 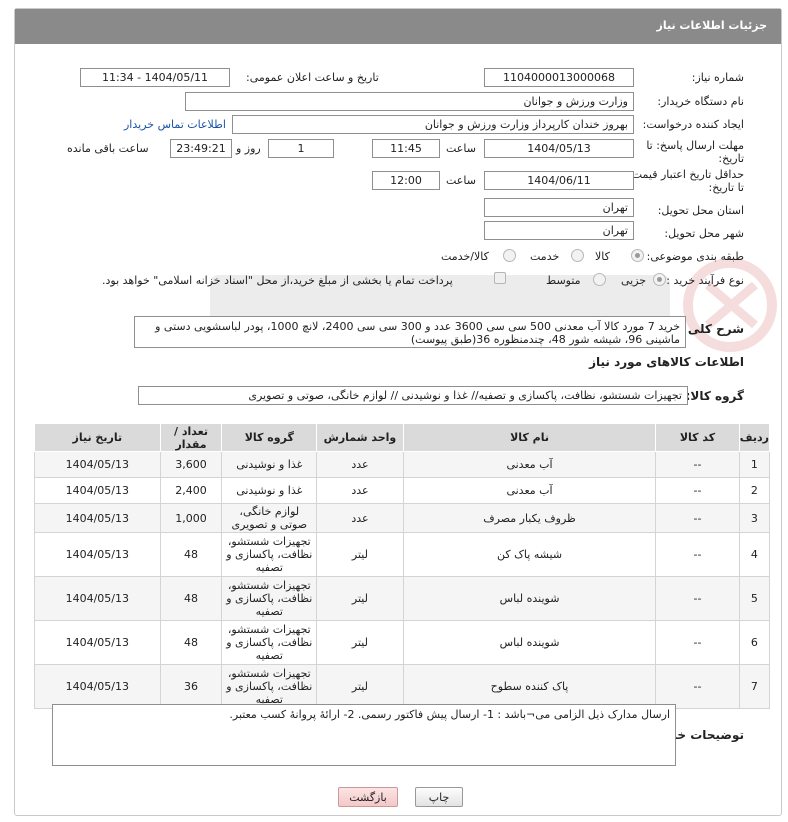 I want to click on need-number-label: شماره نیاز:, so click(x=717, y=77).